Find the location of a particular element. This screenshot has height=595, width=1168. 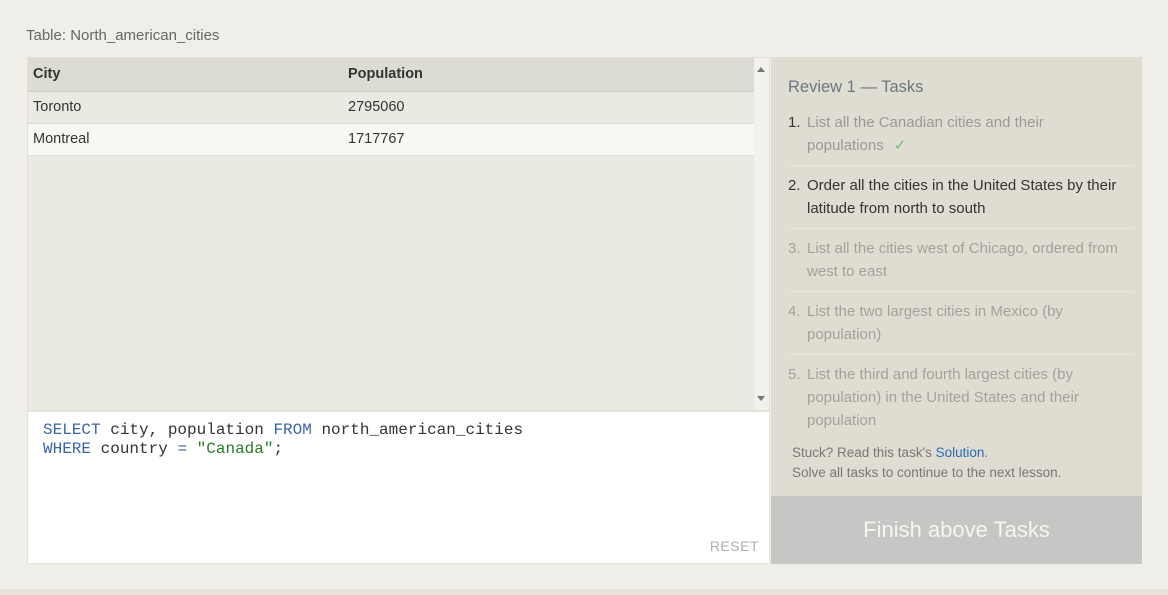

sql-text: ; is located at coordinates (278, 449).